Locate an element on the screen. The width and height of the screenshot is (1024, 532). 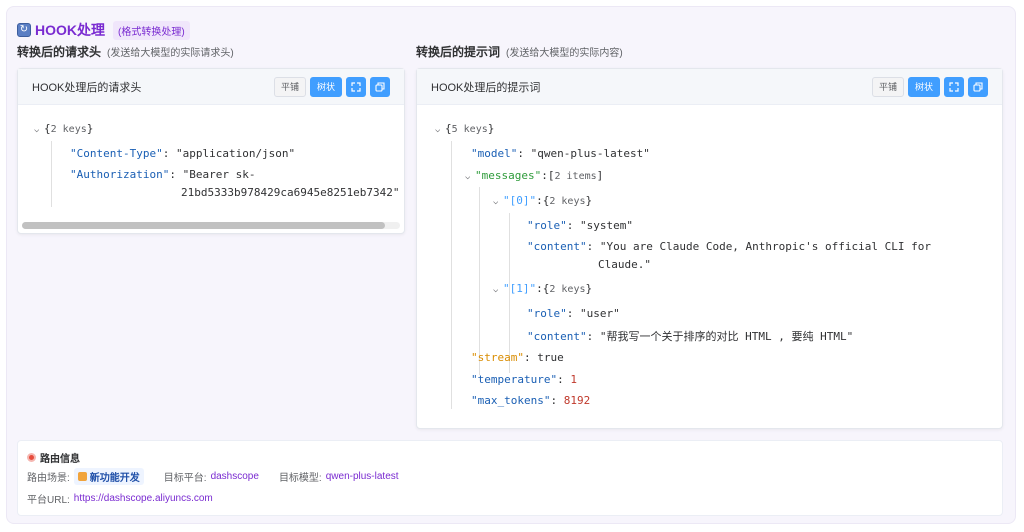
json-line-wrap: Claude." is located at coordinates (624, 264).